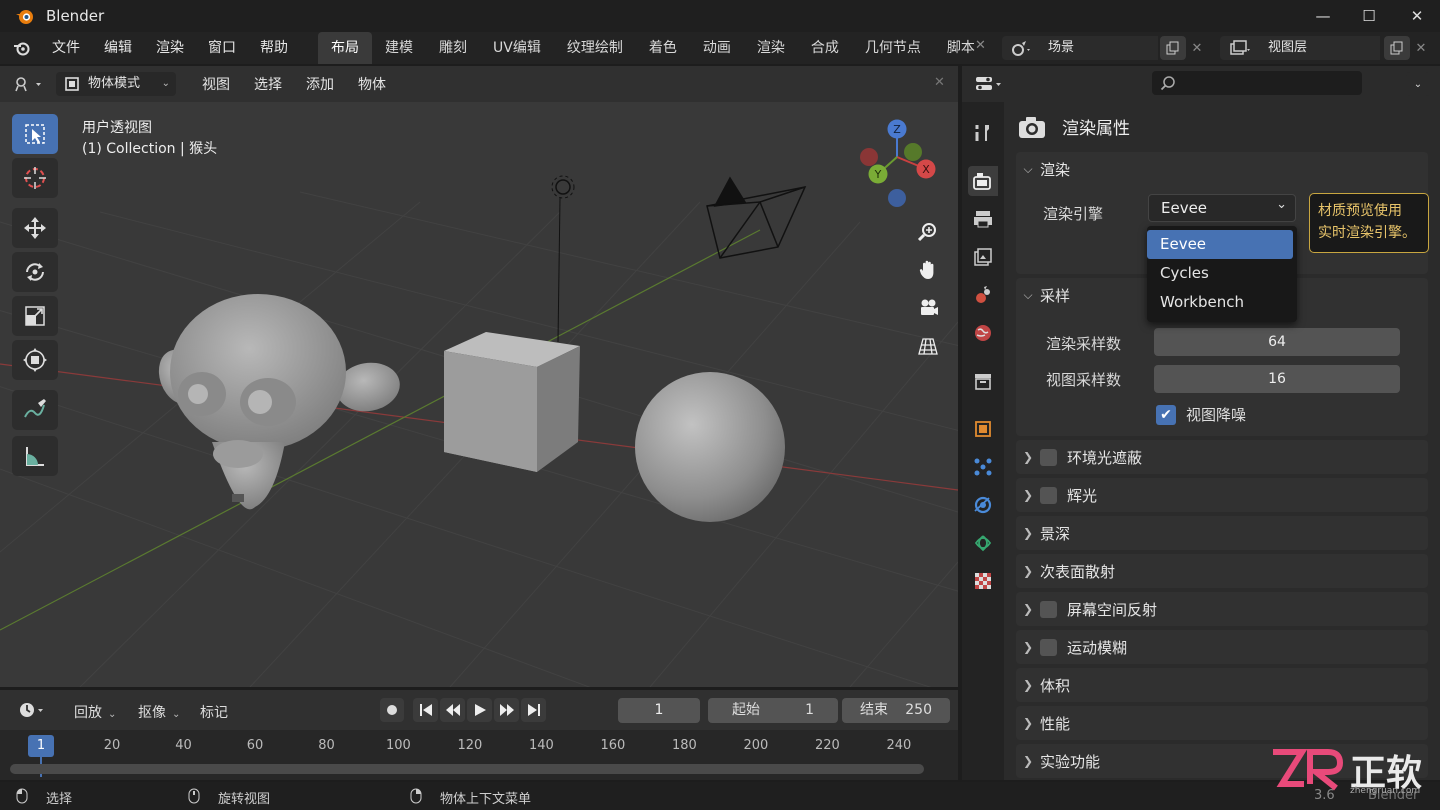  I want to click on view-layer-selector: 视图层 ✕, so click(1327, 48).